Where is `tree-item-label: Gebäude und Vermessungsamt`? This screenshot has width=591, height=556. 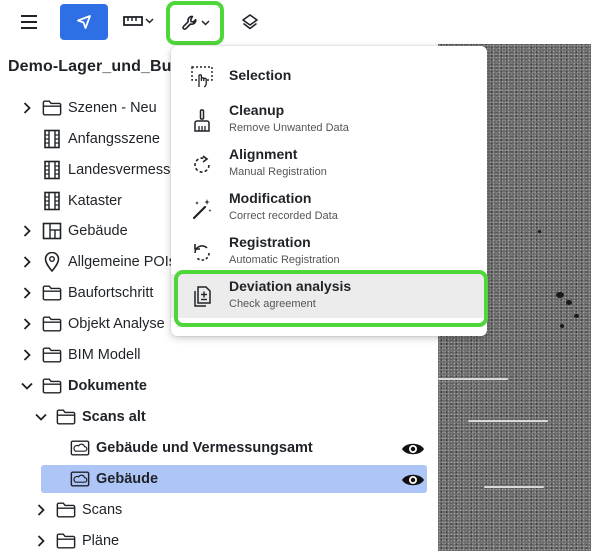 tree-item-label: Gebäude und Vermessungsamt is located at coordinates (204, 448).